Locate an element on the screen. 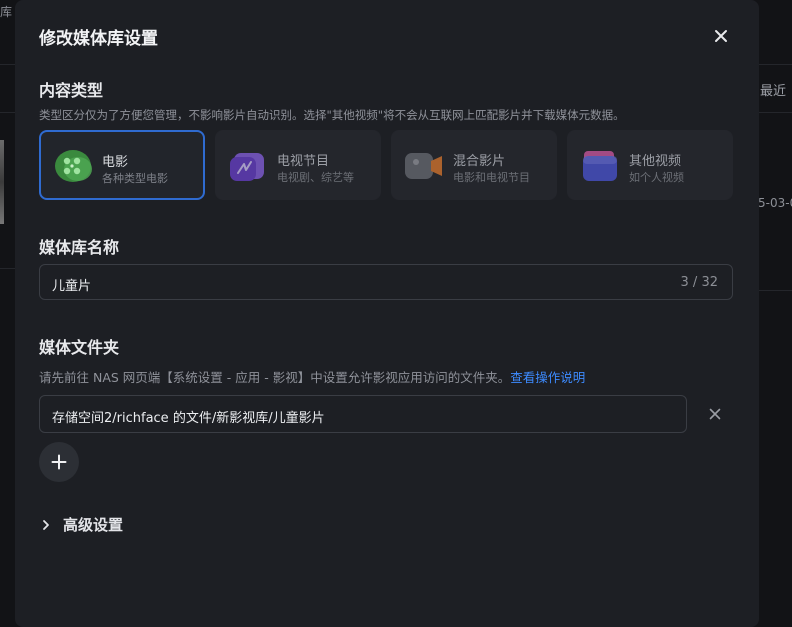  advanced-settings-toggle: 高级设置 is located at coordinates (81, 524).